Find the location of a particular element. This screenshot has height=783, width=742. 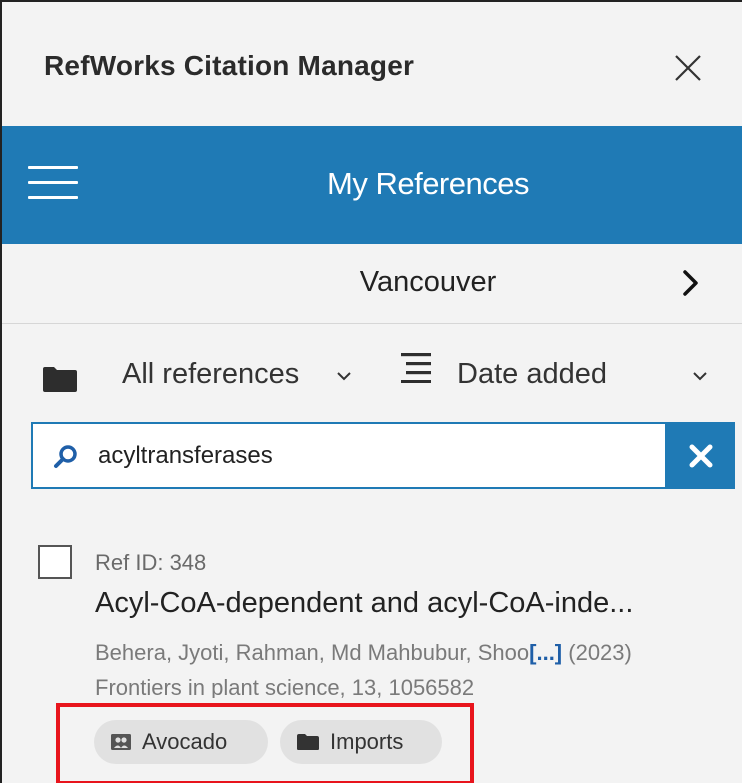

clear-icon is located at coordinates (701, 455).